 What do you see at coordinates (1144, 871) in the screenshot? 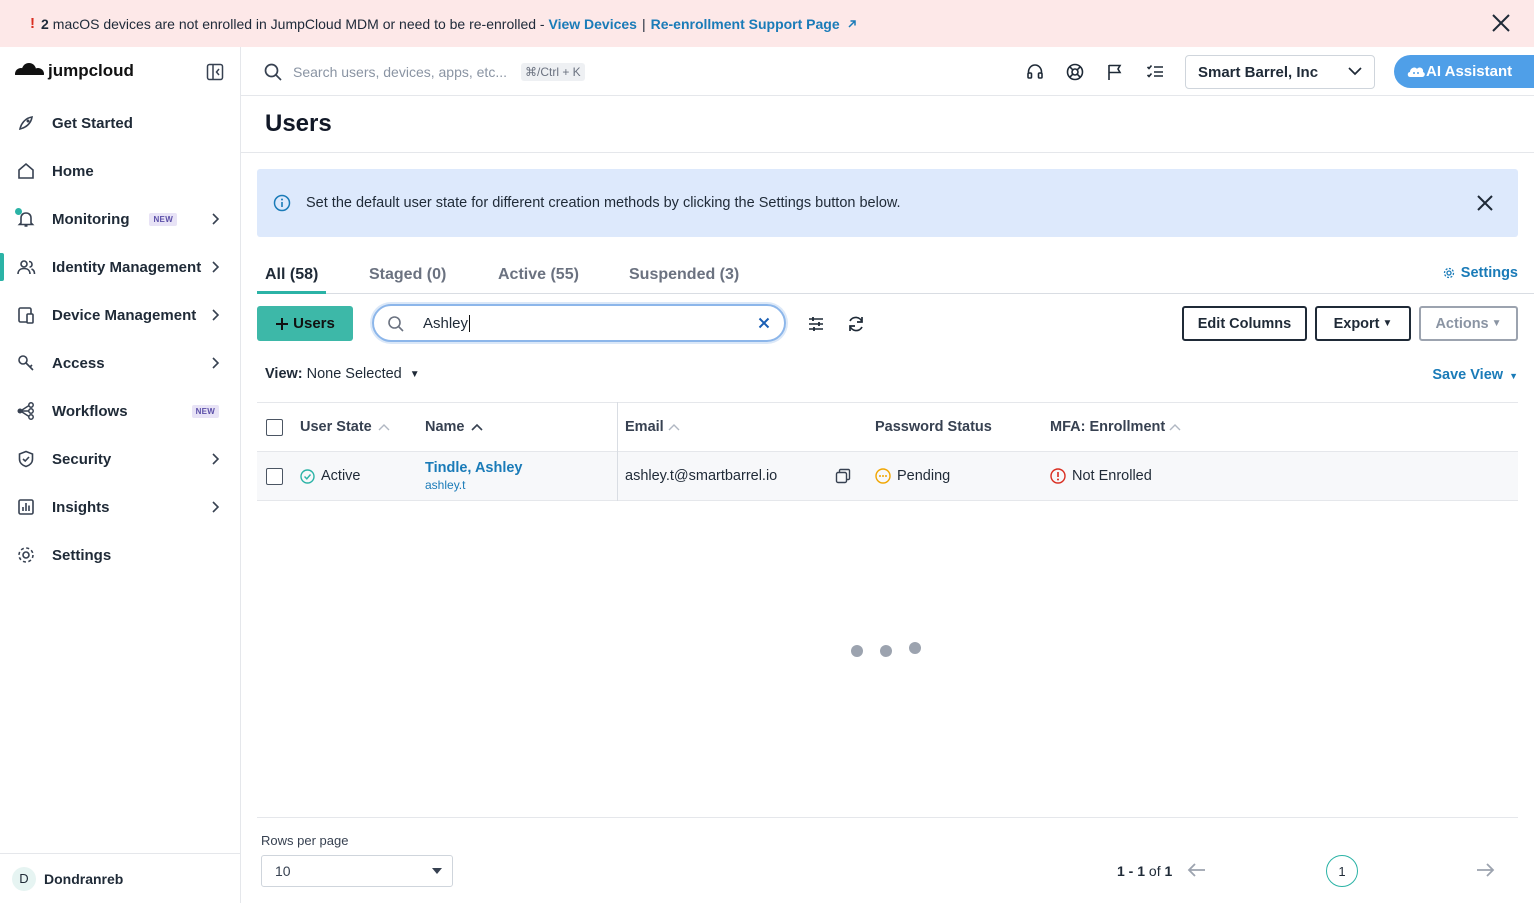
I see `pagination-range: 1 - 1 of 1` at bounding box center [1144, 871].